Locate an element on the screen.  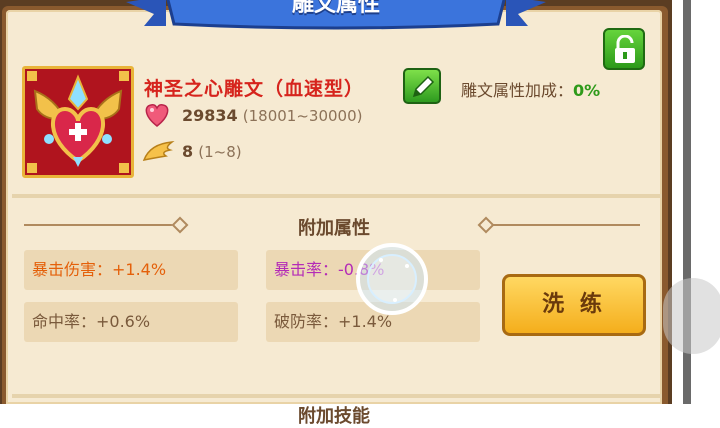
glyph-bonus-label: 雕文属性加成： is located at coordinates (517, 90).